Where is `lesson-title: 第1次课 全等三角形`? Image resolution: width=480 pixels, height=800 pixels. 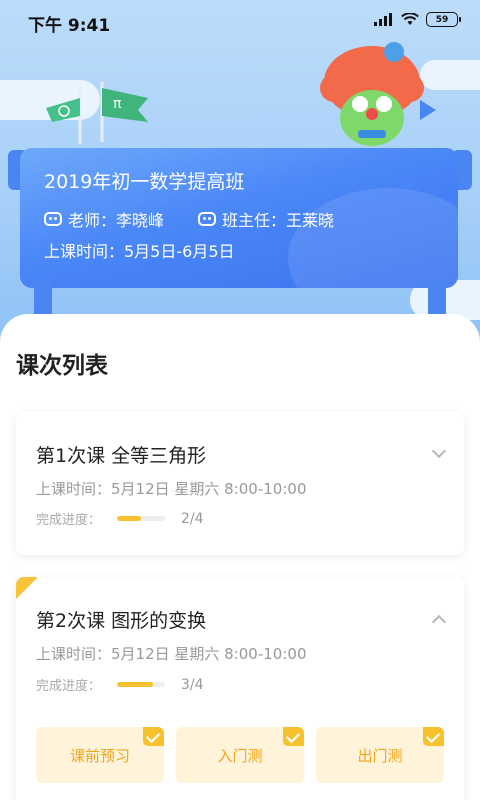 lesson-title: 第1次课 全等三角形 is located at coordinates (121, 456).